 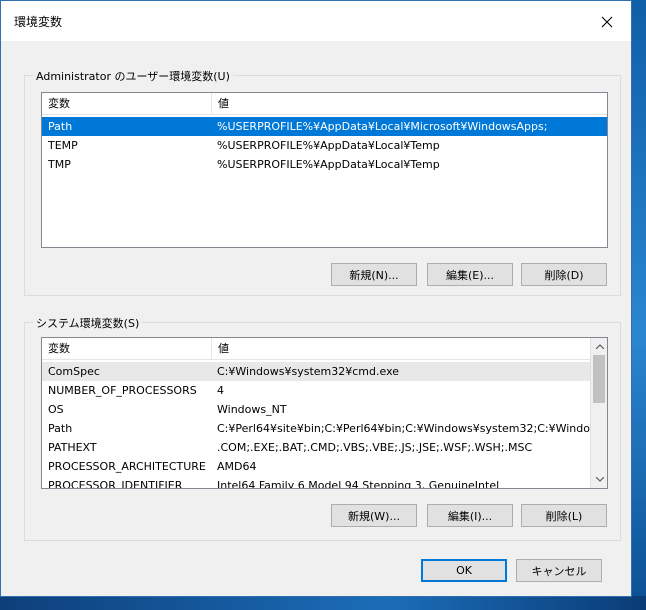 I want to click on system-delete-button: 削除(L), so click(x=564, y=515).